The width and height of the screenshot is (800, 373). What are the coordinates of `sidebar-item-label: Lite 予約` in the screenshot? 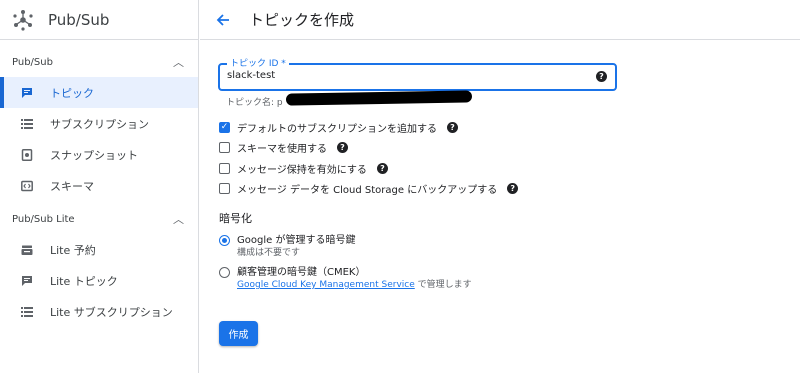 It's located at (73, 250).